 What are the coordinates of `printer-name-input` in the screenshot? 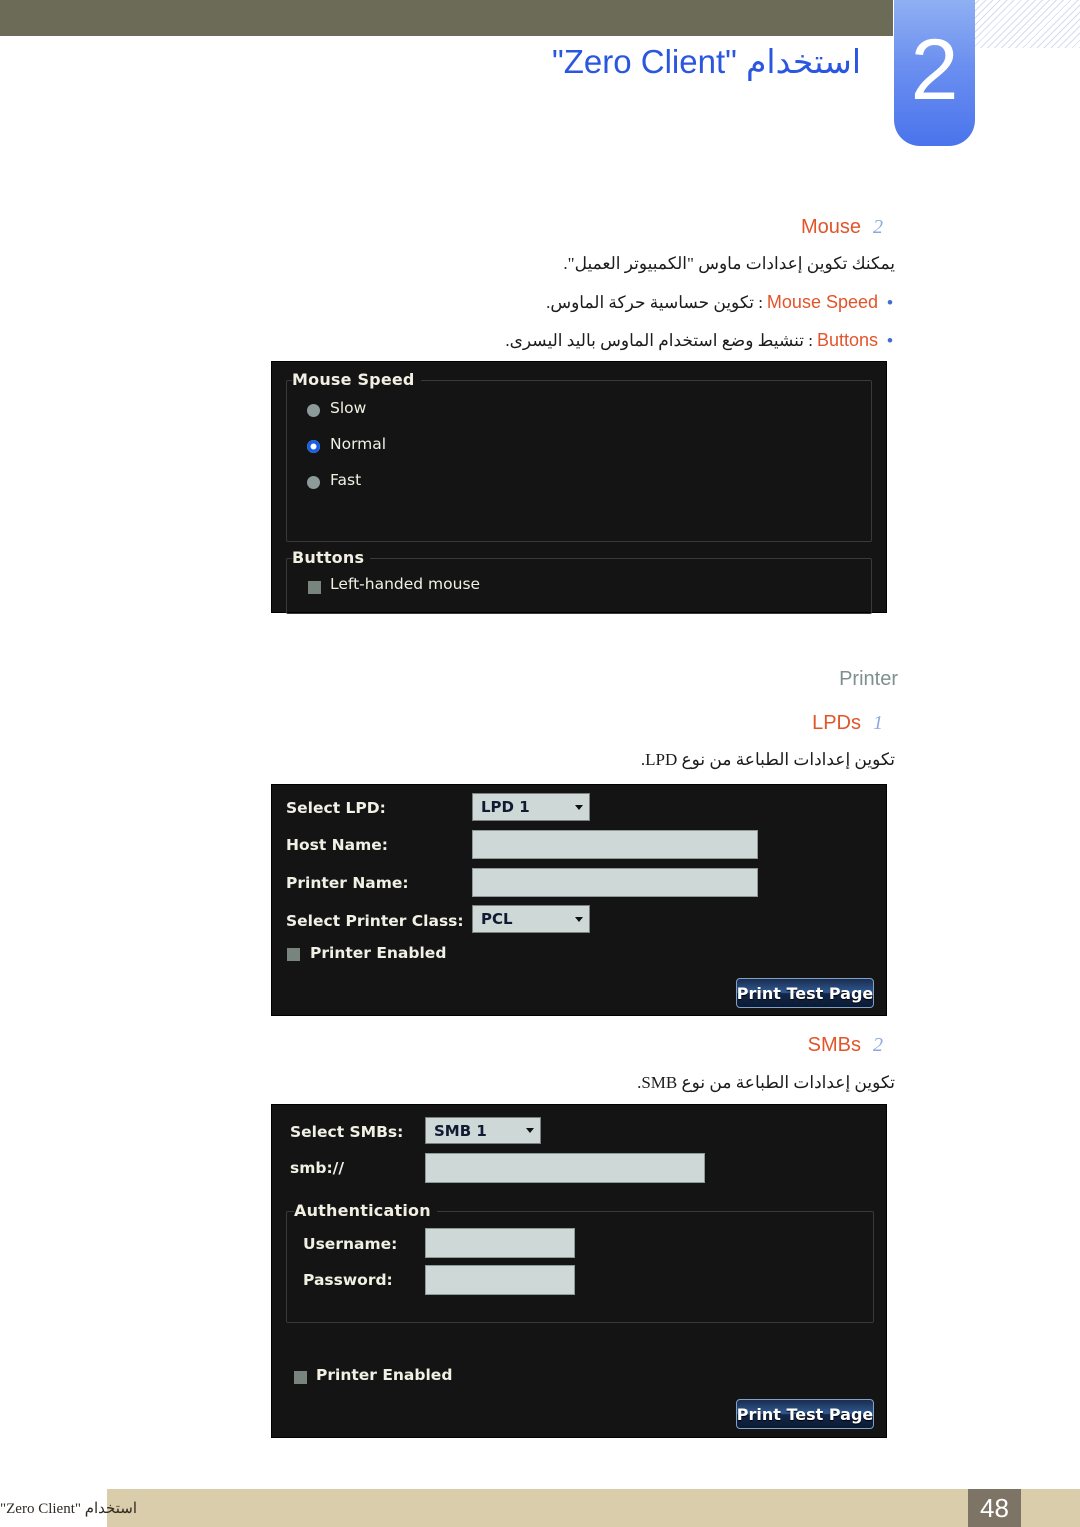 It's located at (615, 882).